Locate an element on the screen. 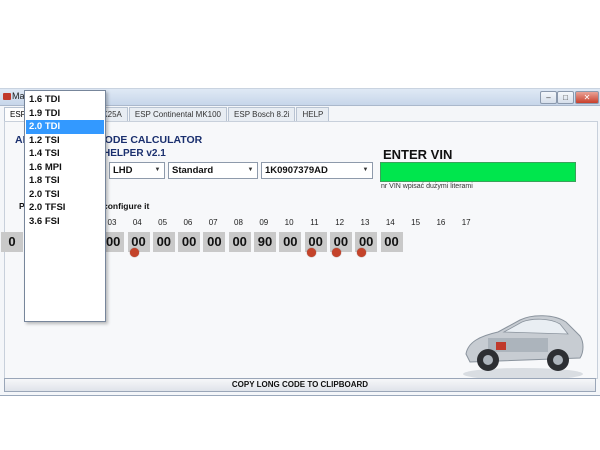 The width and height of the screenshot is (600, 450). engine-option: 1.4 TSI is located at coordinates (65, 154).